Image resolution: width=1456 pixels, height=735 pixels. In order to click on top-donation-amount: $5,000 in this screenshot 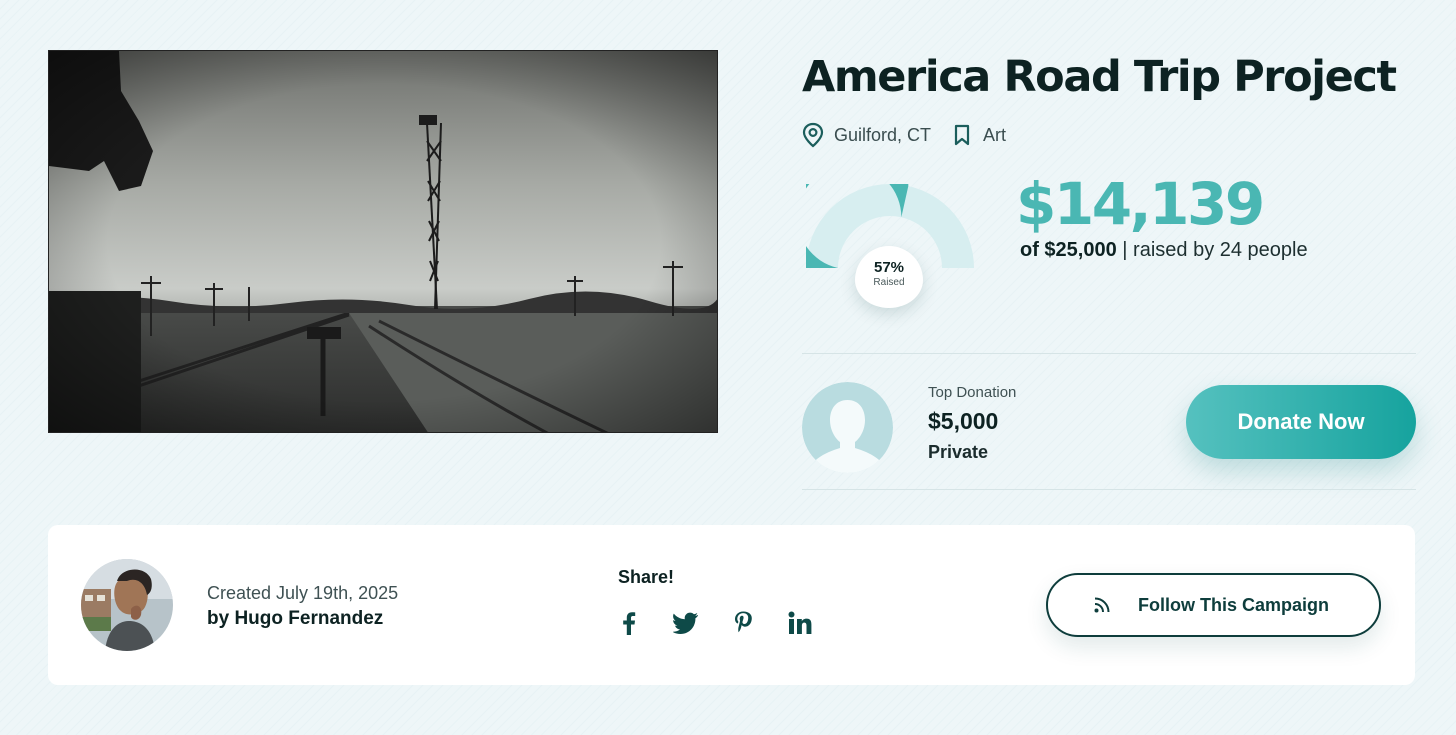, I will do `click(963, 421)`.